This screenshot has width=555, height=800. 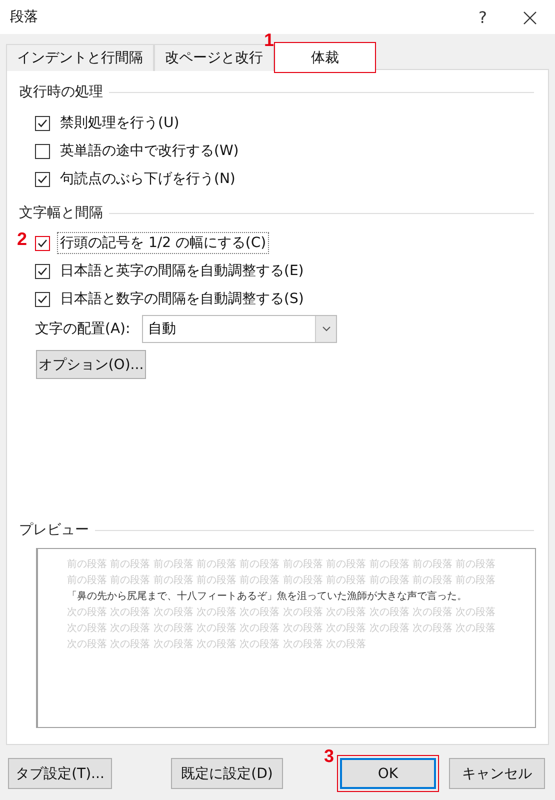 I want to click on checkbox-label: 英単語の途中で改行する(W), so click(x=149, y=151).